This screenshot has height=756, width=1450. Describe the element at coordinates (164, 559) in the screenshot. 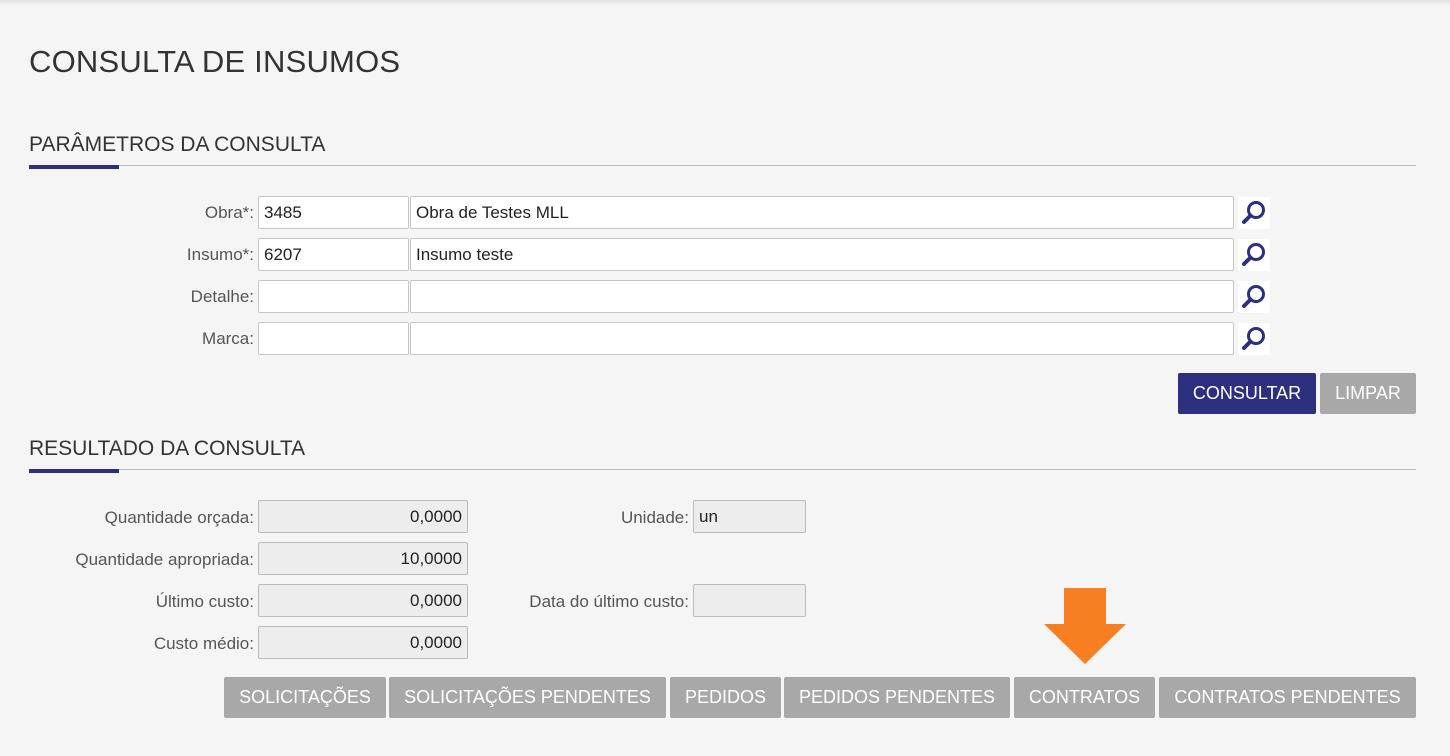

I see `qtd-apropriada-label: Quantidade apropriada:` at that location.